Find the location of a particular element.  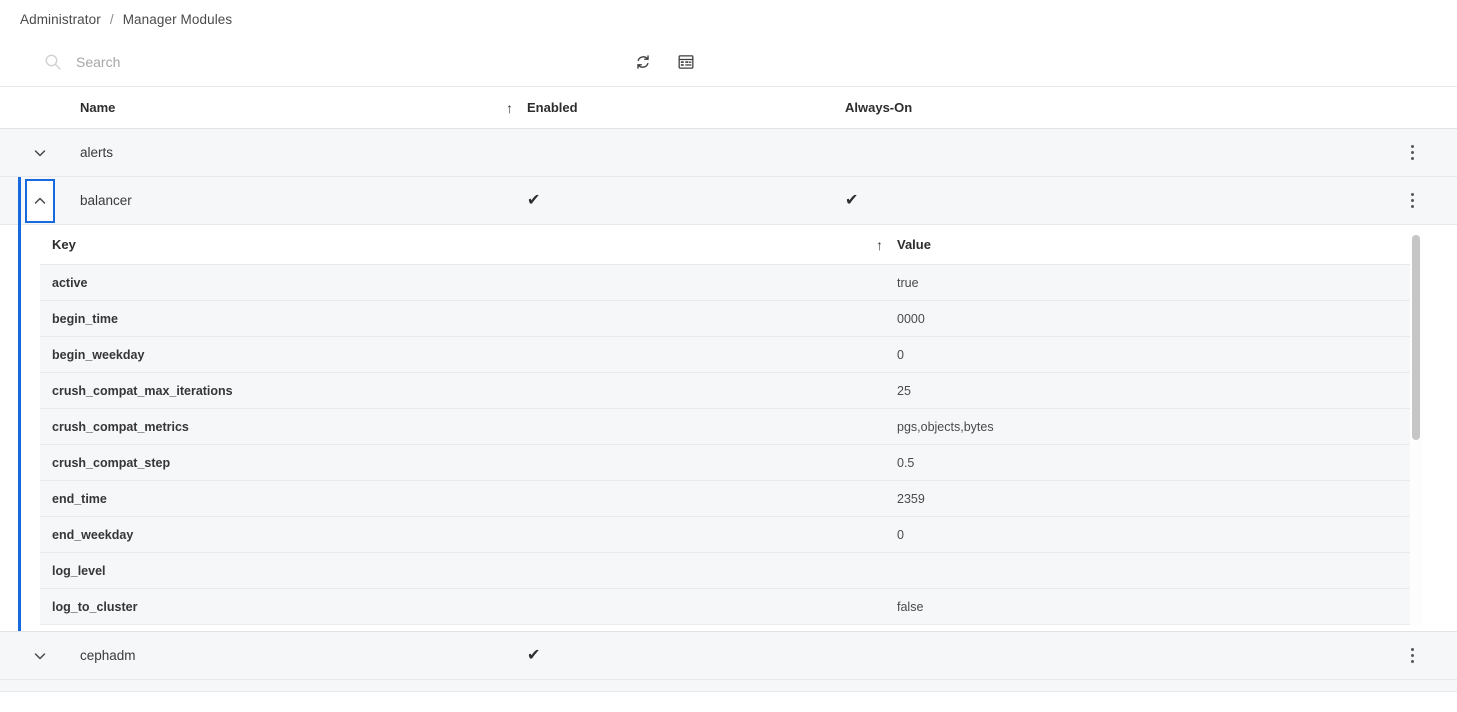

details-key: active is located at coordinates (70, 282).